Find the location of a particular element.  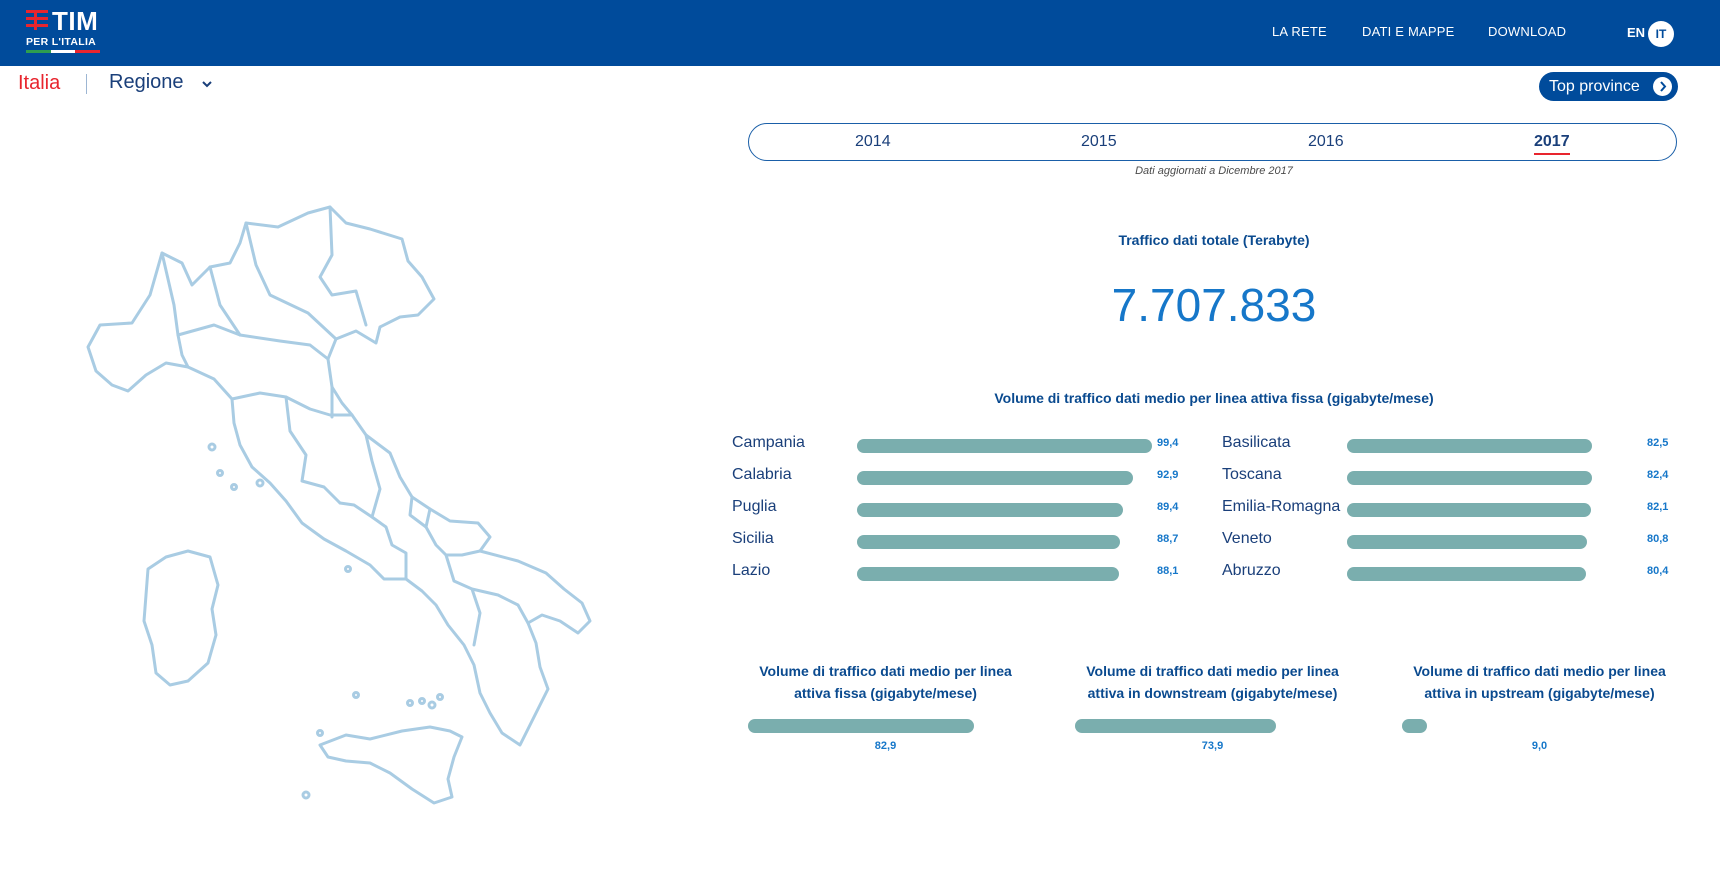

year-tab-2016: 2016 is located at coordinates (1326, 142).